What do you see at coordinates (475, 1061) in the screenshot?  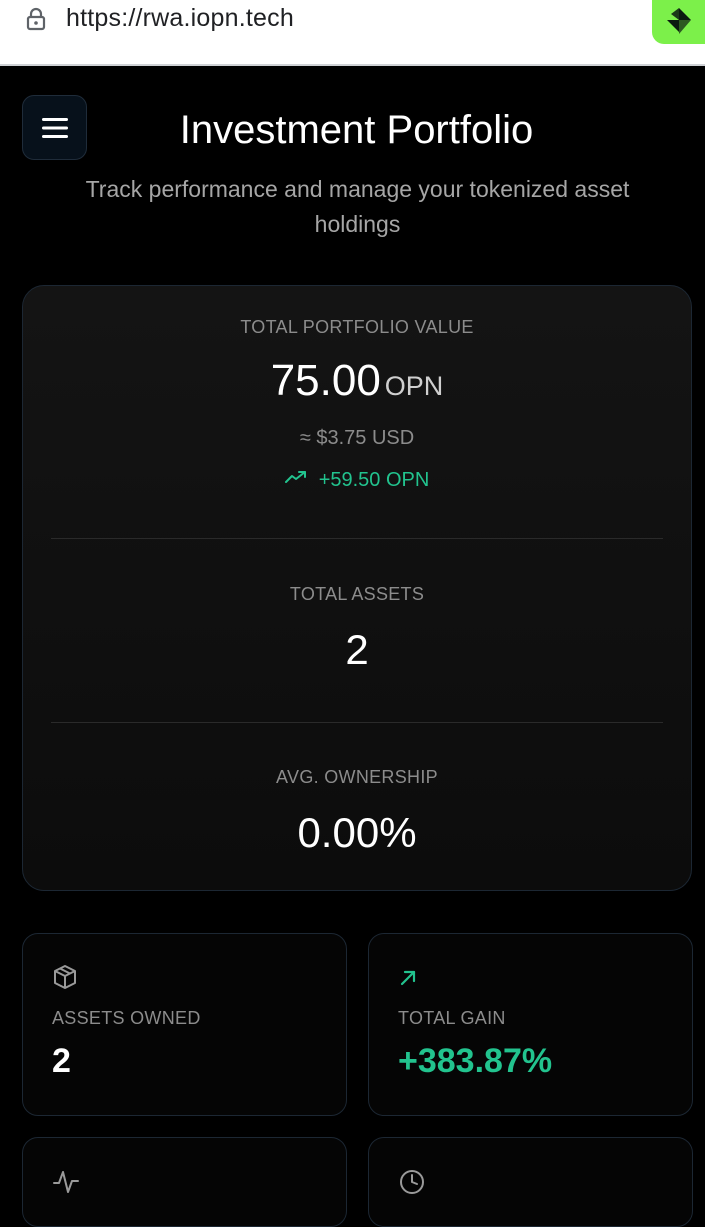 I see `total-gain-value: +383.87%` at bounding box center [475, 1061].